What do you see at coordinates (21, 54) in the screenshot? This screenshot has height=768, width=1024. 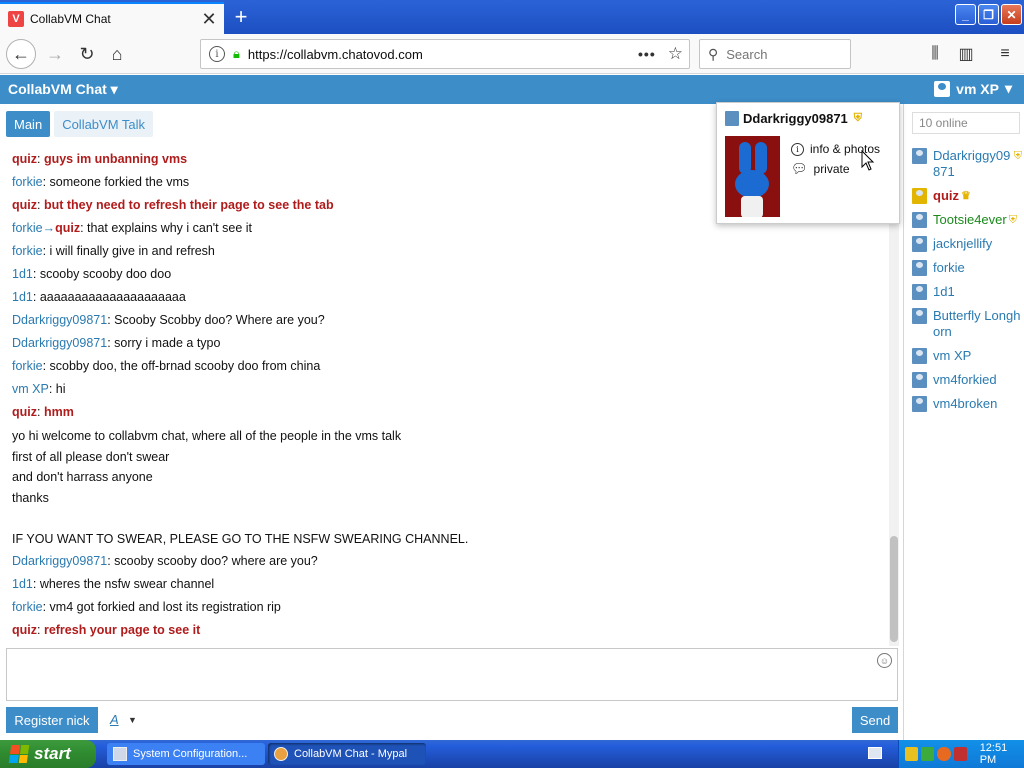 I see `back-button: ←` at bounding box center [21, 54].